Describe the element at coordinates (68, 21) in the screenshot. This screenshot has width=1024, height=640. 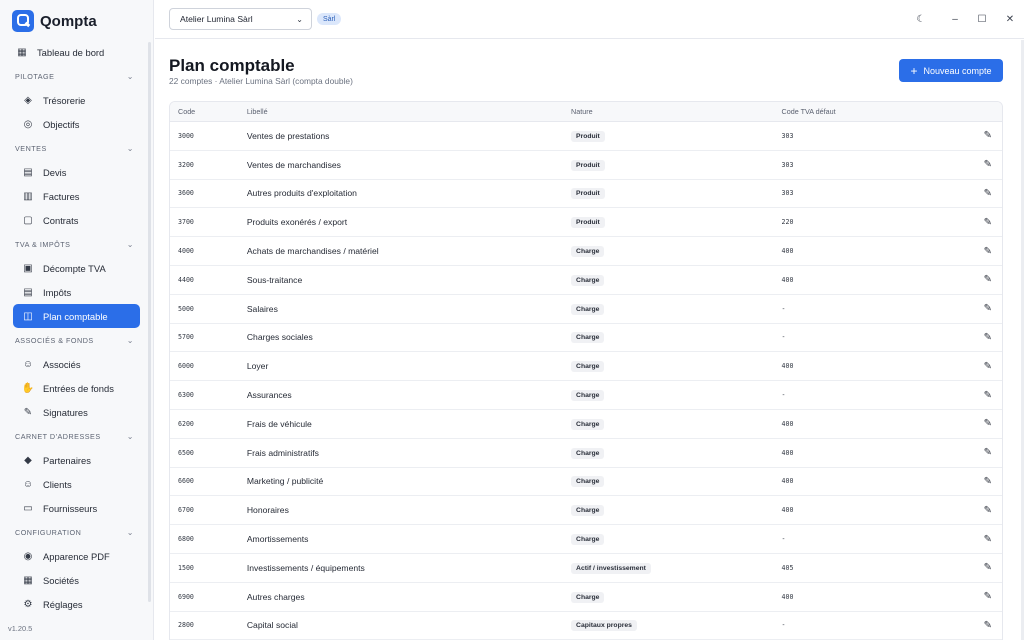
I see `app-name: Qompta` at that location.